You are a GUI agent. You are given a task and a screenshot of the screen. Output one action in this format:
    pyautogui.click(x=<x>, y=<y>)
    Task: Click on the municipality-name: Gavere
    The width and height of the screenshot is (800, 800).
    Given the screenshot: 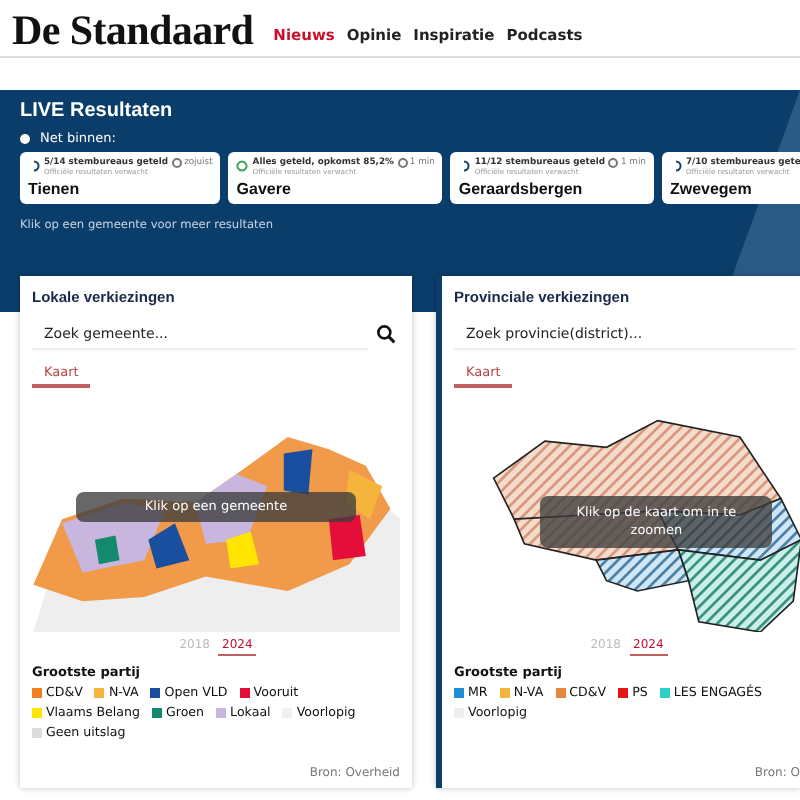 What is the action you would take?
    pyautogui.click(x=264, y=189)
    